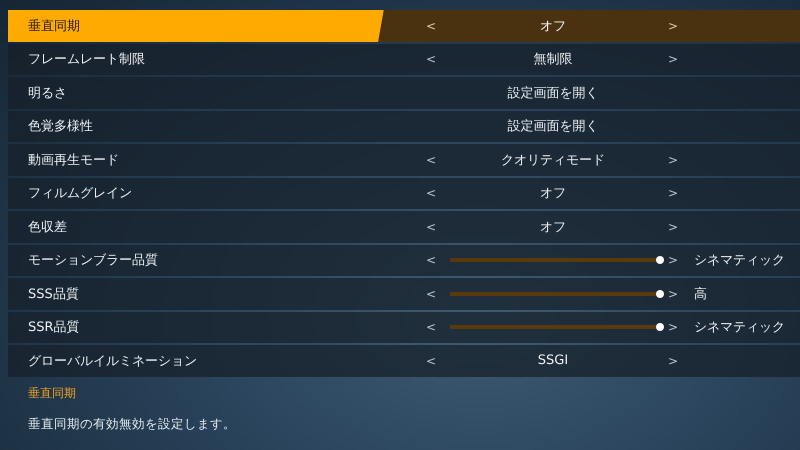 Image resolution: width=800 pixels, height=450 pixels. What do you see at coordinates (404, 59) in the screenshot?
I see `setting-row: フレームレート制限 < 無制限 >` at bounding box center [404, 59].